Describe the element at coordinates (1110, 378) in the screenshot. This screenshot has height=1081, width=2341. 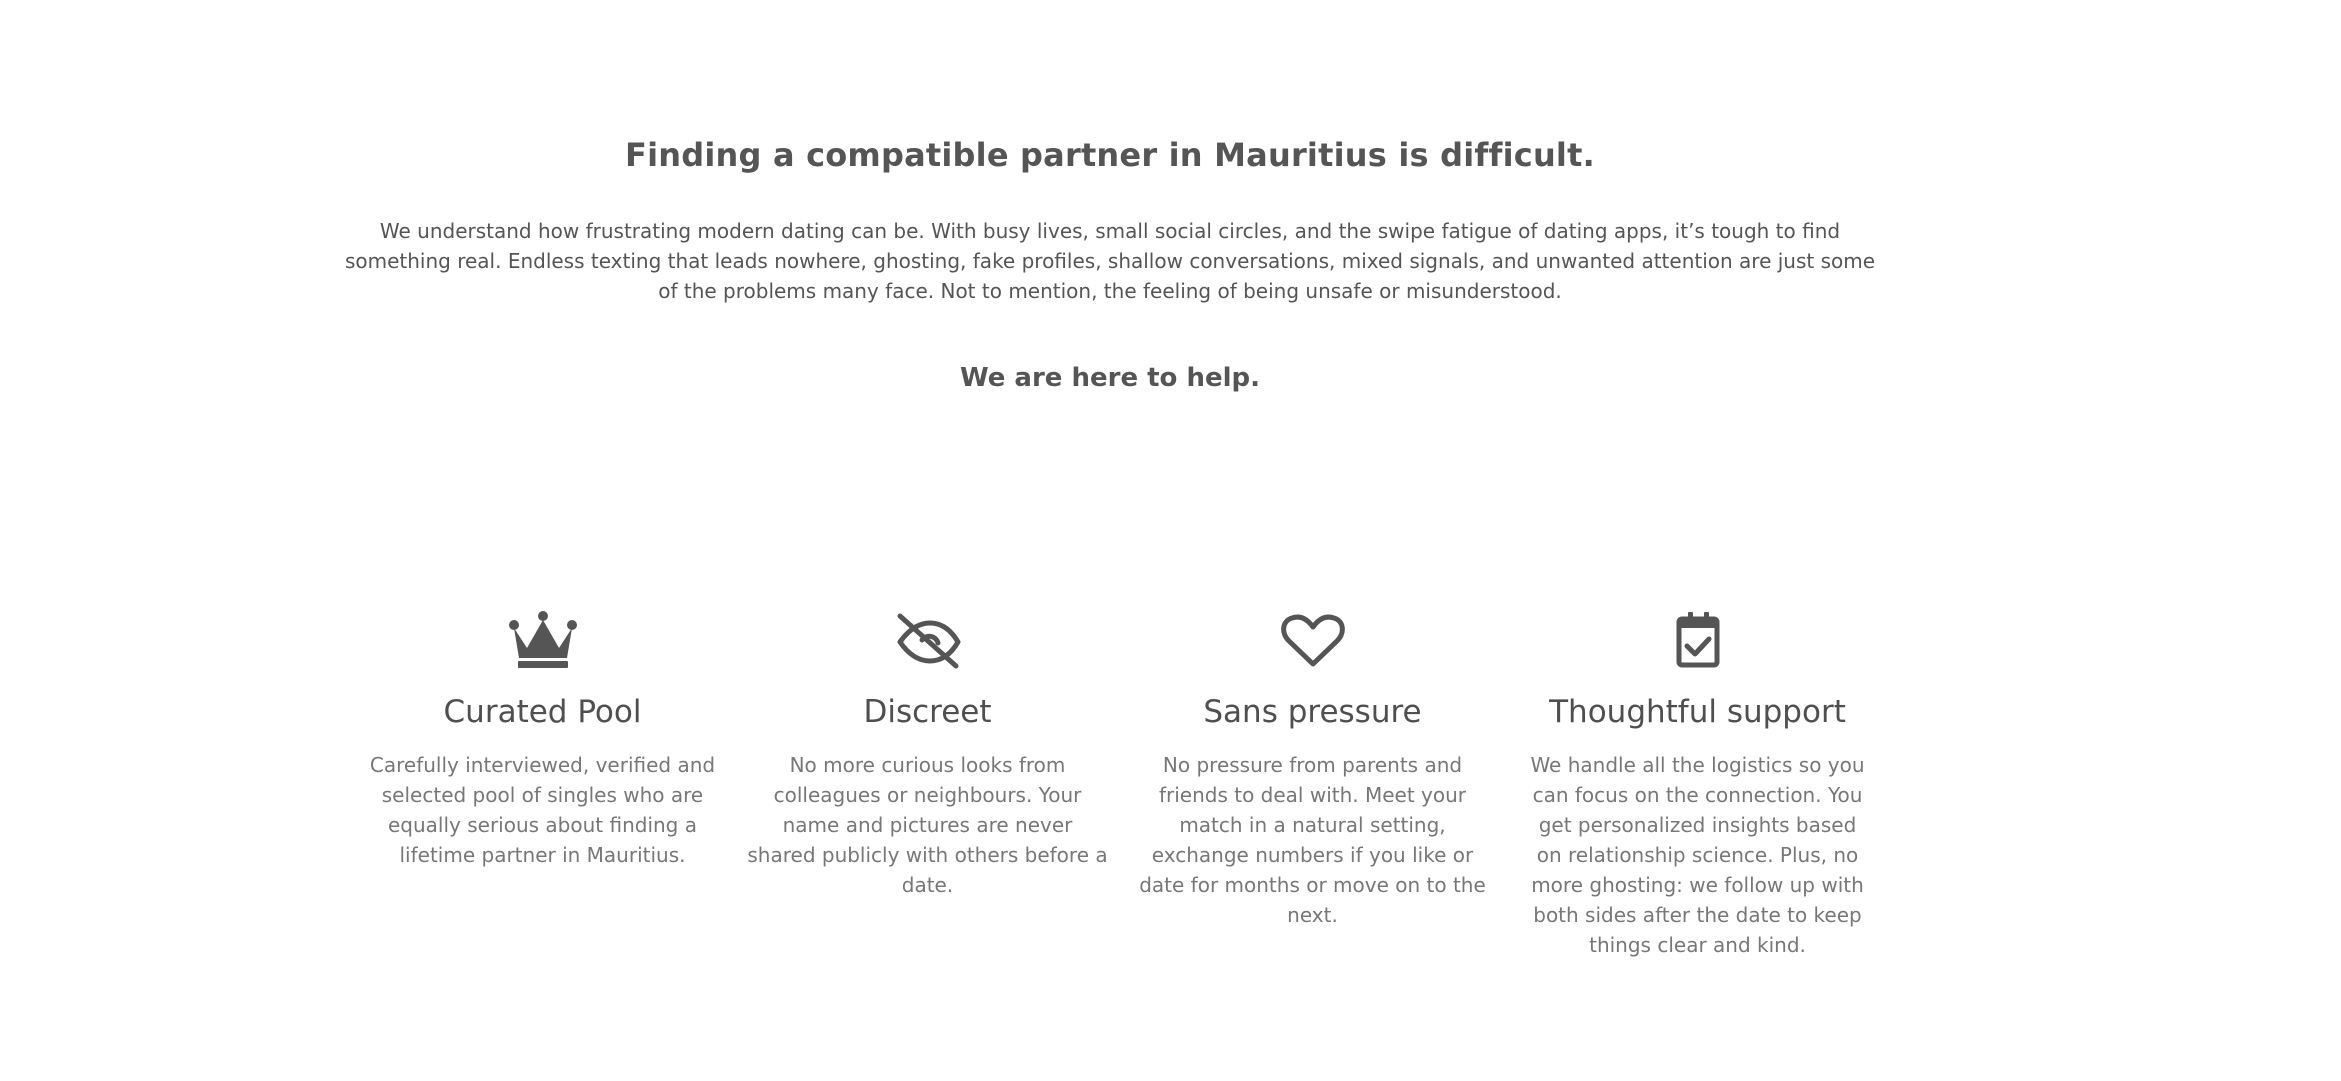
I see `help-heading: We are here to help.` at that location.